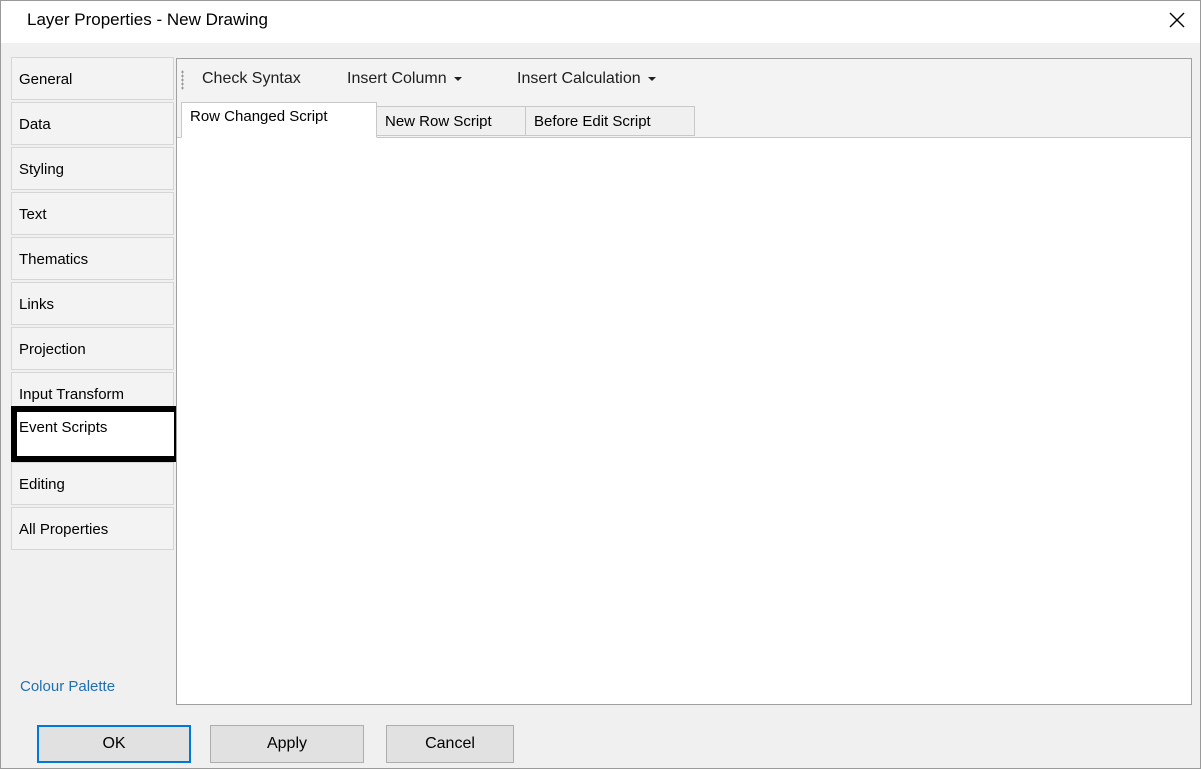 This screenshot has width=1201, height=769. I want to click on apply-button: Apply, so click(287, 744).